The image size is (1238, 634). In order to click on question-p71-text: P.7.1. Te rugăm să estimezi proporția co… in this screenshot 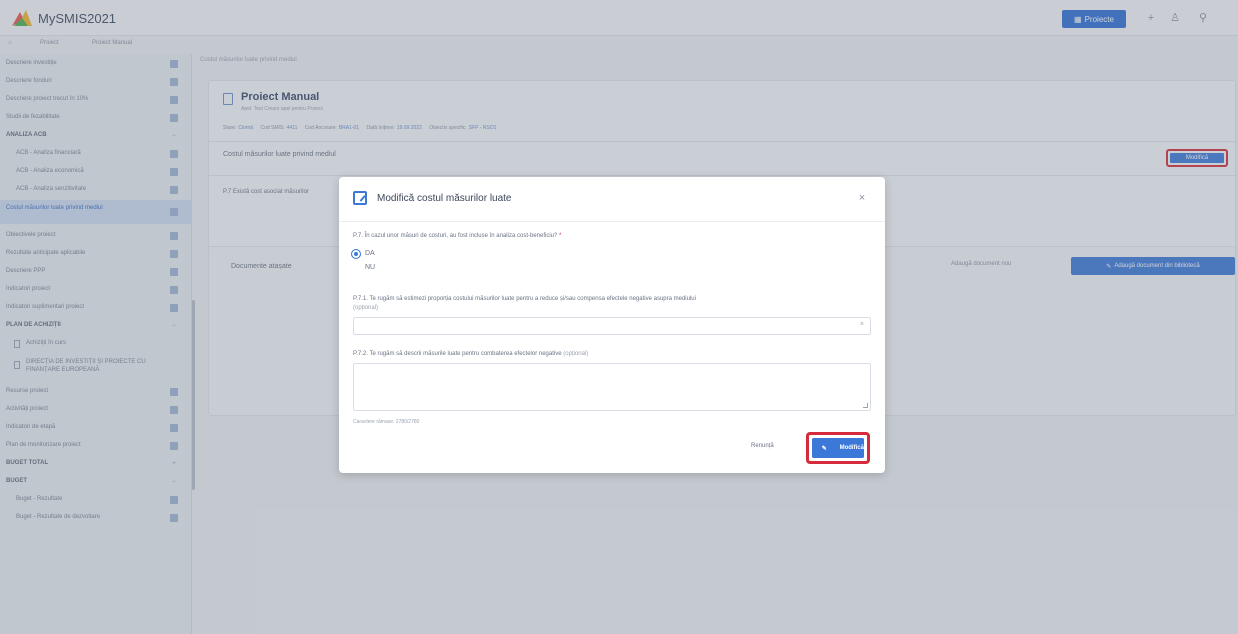, I will do `click(524, 299)`.